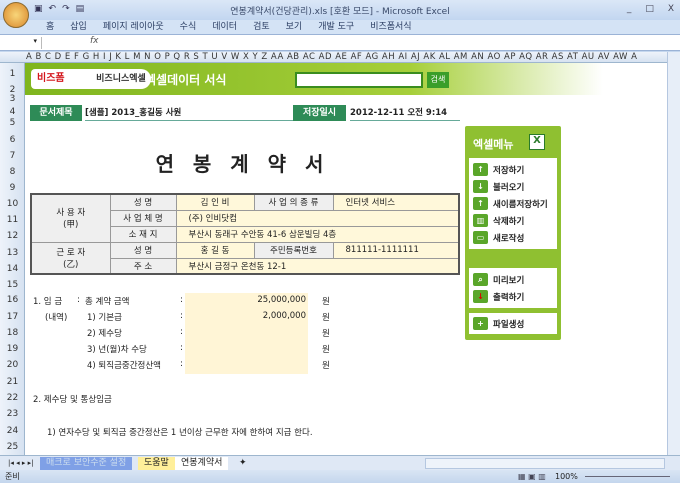 The image size is (680, 483). Describe the element at coordinates (261, 27) in the screenshot. I see `tab-review: 검토` at that location.